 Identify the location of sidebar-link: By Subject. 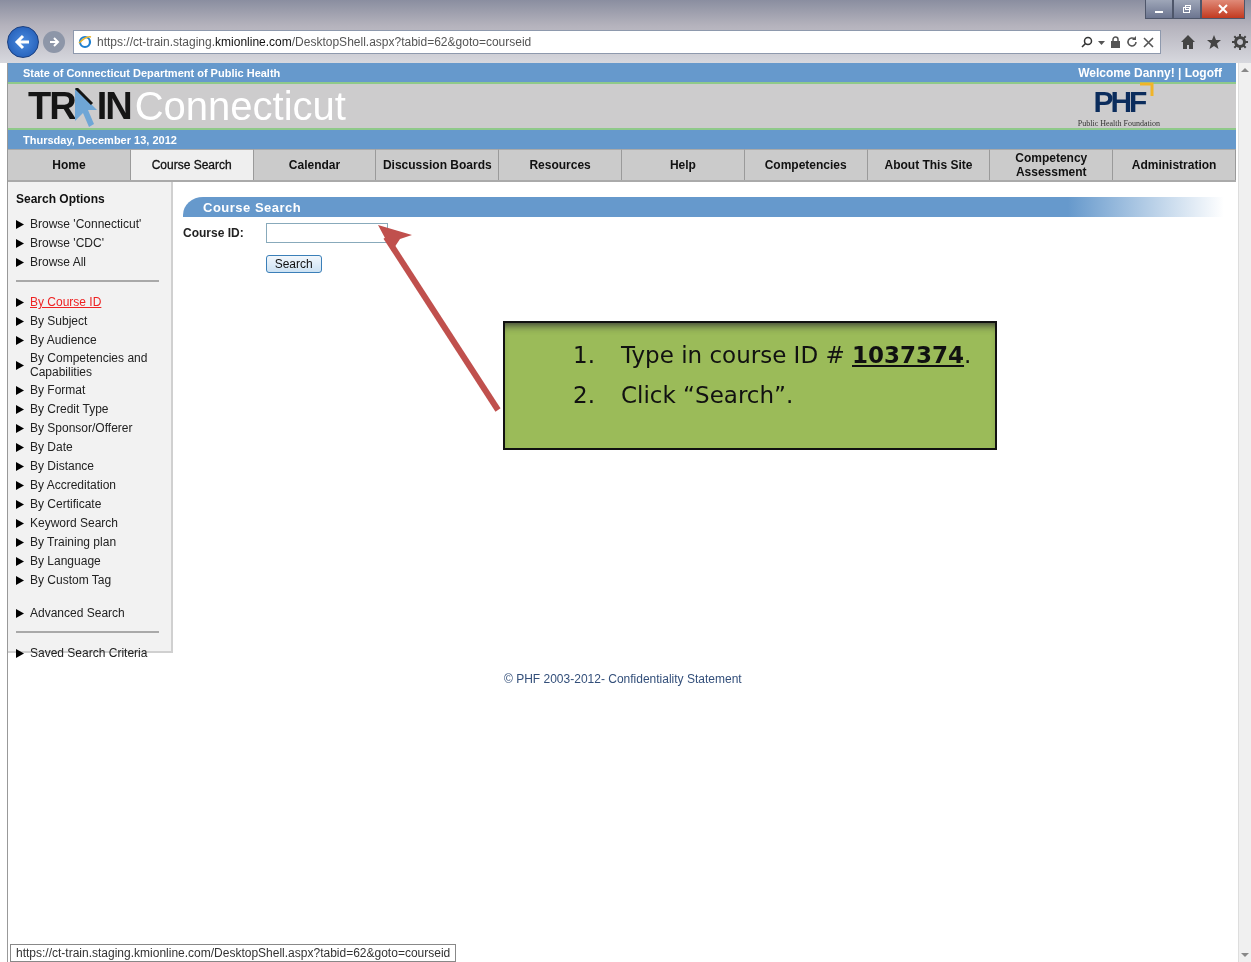
(59, 321).